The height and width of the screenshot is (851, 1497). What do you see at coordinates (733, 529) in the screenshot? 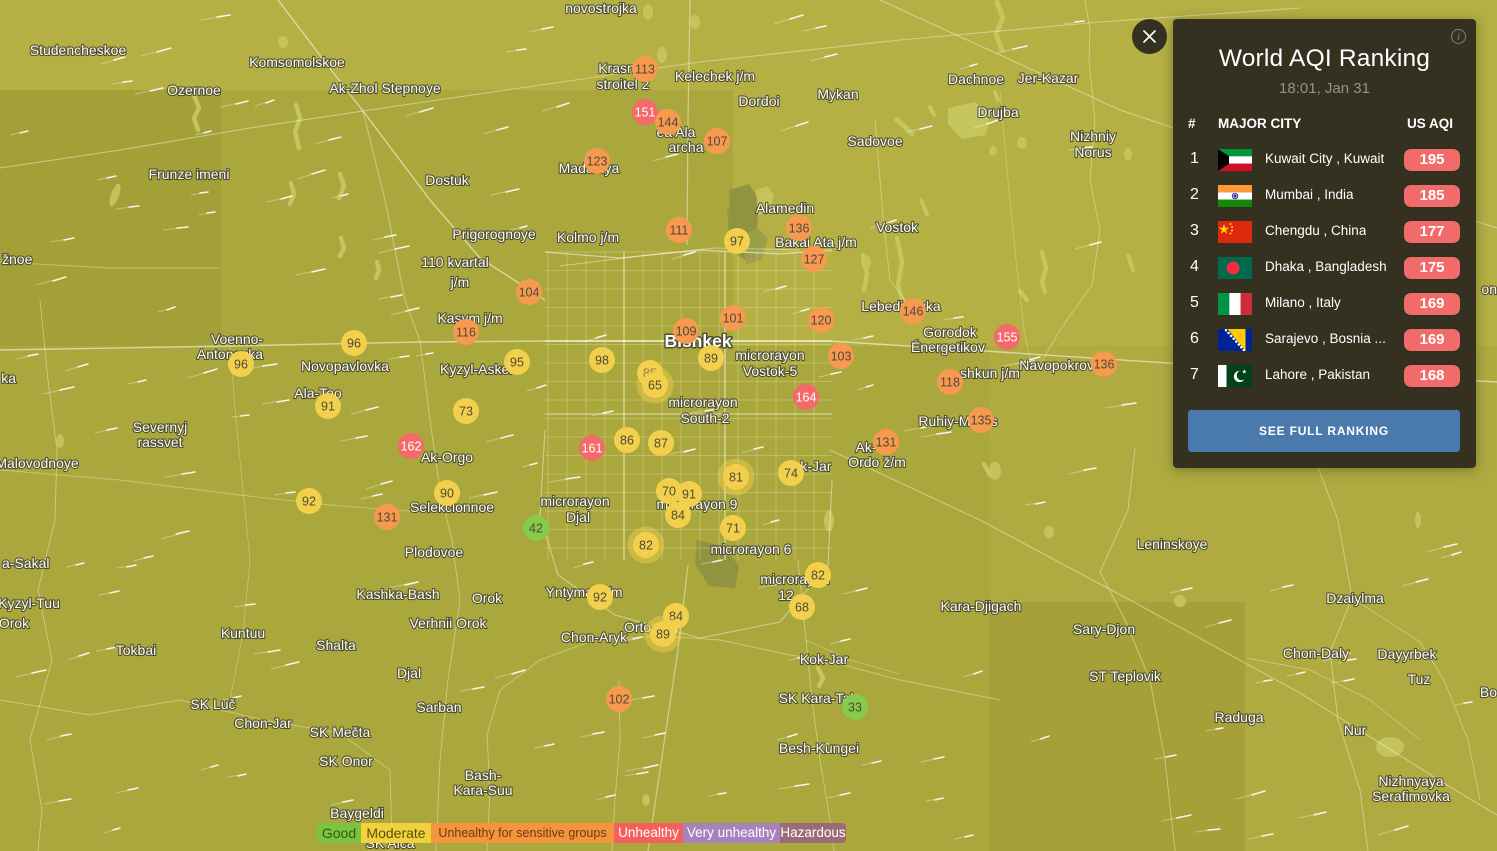
I see `svg-text: 71` at bounding box center [733, 529].